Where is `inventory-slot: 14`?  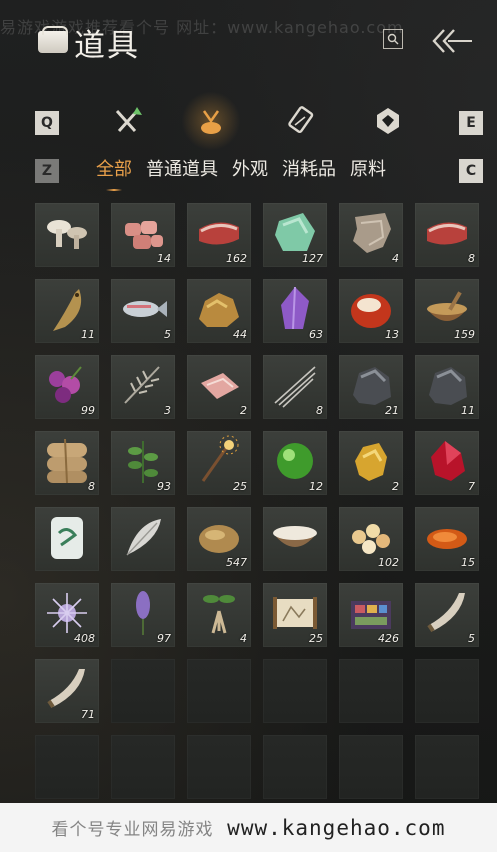 inventory-slot: 14 is located at coordinates (143, 235).